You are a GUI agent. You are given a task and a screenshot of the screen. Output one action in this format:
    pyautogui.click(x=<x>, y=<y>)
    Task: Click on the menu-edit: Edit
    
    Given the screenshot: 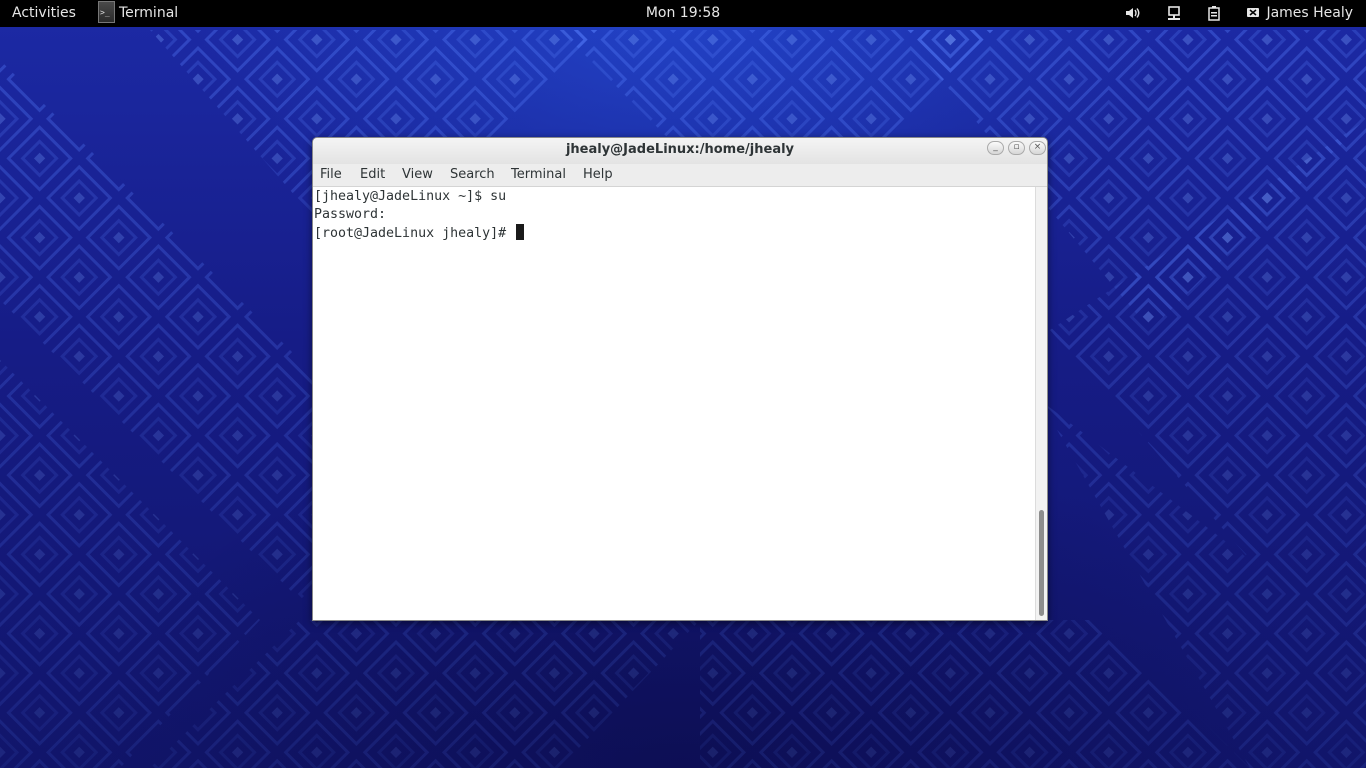 What is the action you would take?
    pyautogui.click(x=372, y=175)
    